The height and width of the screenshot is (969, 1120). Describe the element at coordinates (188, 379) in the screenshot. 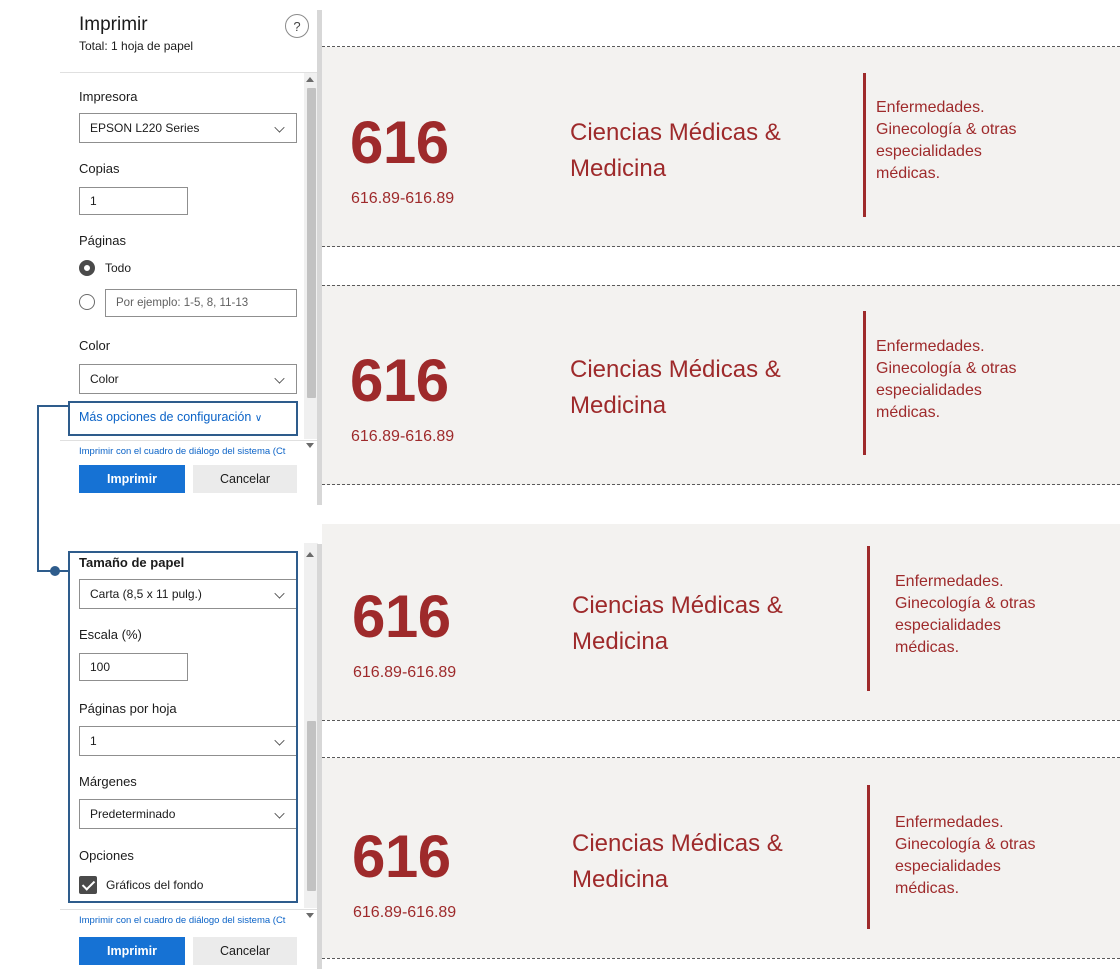

I see `color-select: Color` at that location.